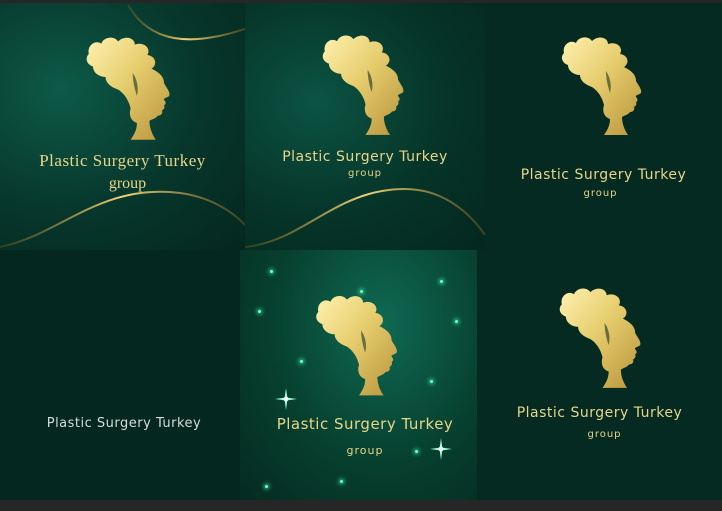 This screenshot has width=722, height=511. I want to click on sparkle-star-icon, so click(286, 399).